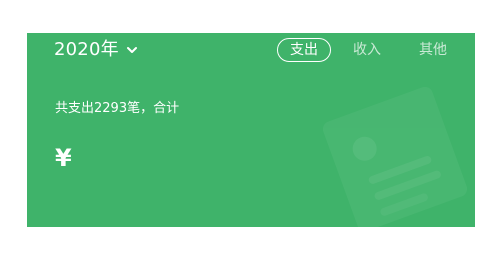  Describe the element at coordinates (367, 50) in the screenshot. I see `tab-income: 收入` at that location.